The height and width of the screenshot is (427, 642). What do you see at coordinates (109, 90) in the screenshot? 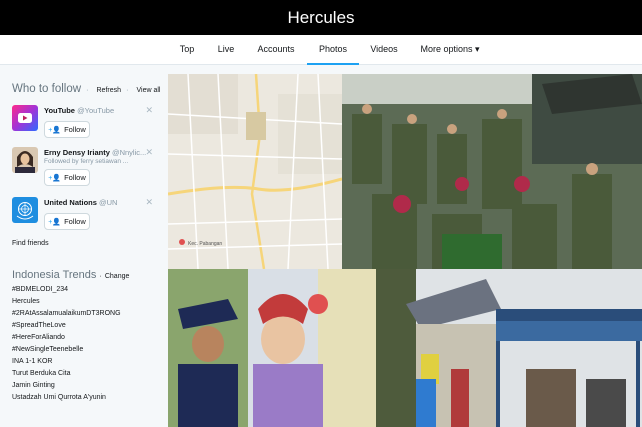
I see `refresh-link: Refresh` at bounding box center [109, 90].